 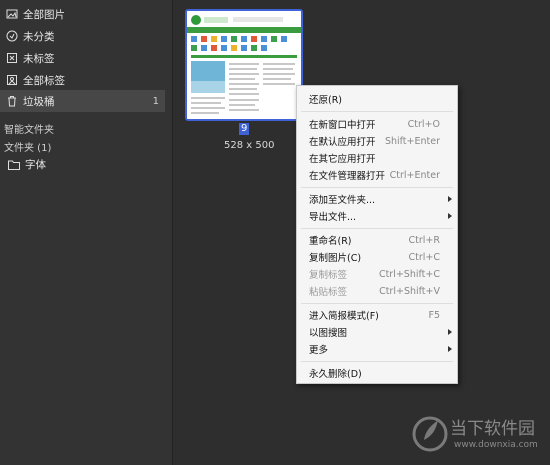 What do you see at coordinates (12, 36) in the screenshot?
I see `uncategorized-icon` at bounding box center [12, 36].